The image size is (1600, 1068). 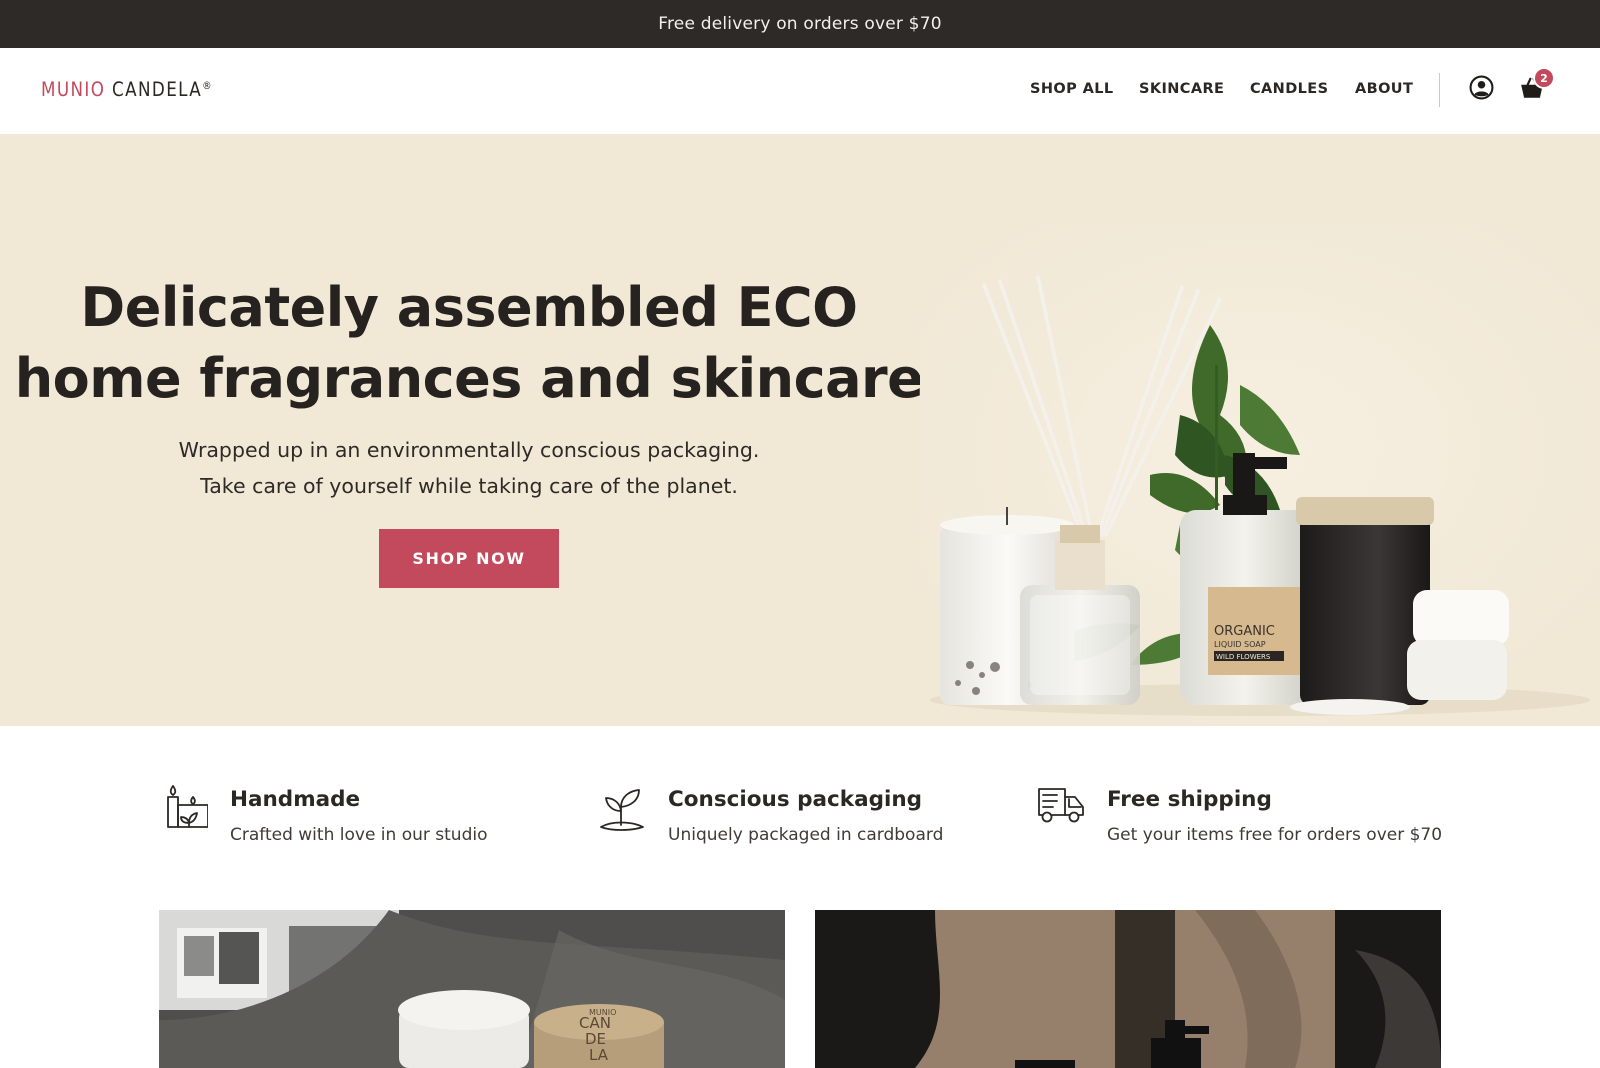 What do you see at coordinates (207, 85) in the screenshot?
I see `registered-mark: ®` at bounding box center [207, 85].